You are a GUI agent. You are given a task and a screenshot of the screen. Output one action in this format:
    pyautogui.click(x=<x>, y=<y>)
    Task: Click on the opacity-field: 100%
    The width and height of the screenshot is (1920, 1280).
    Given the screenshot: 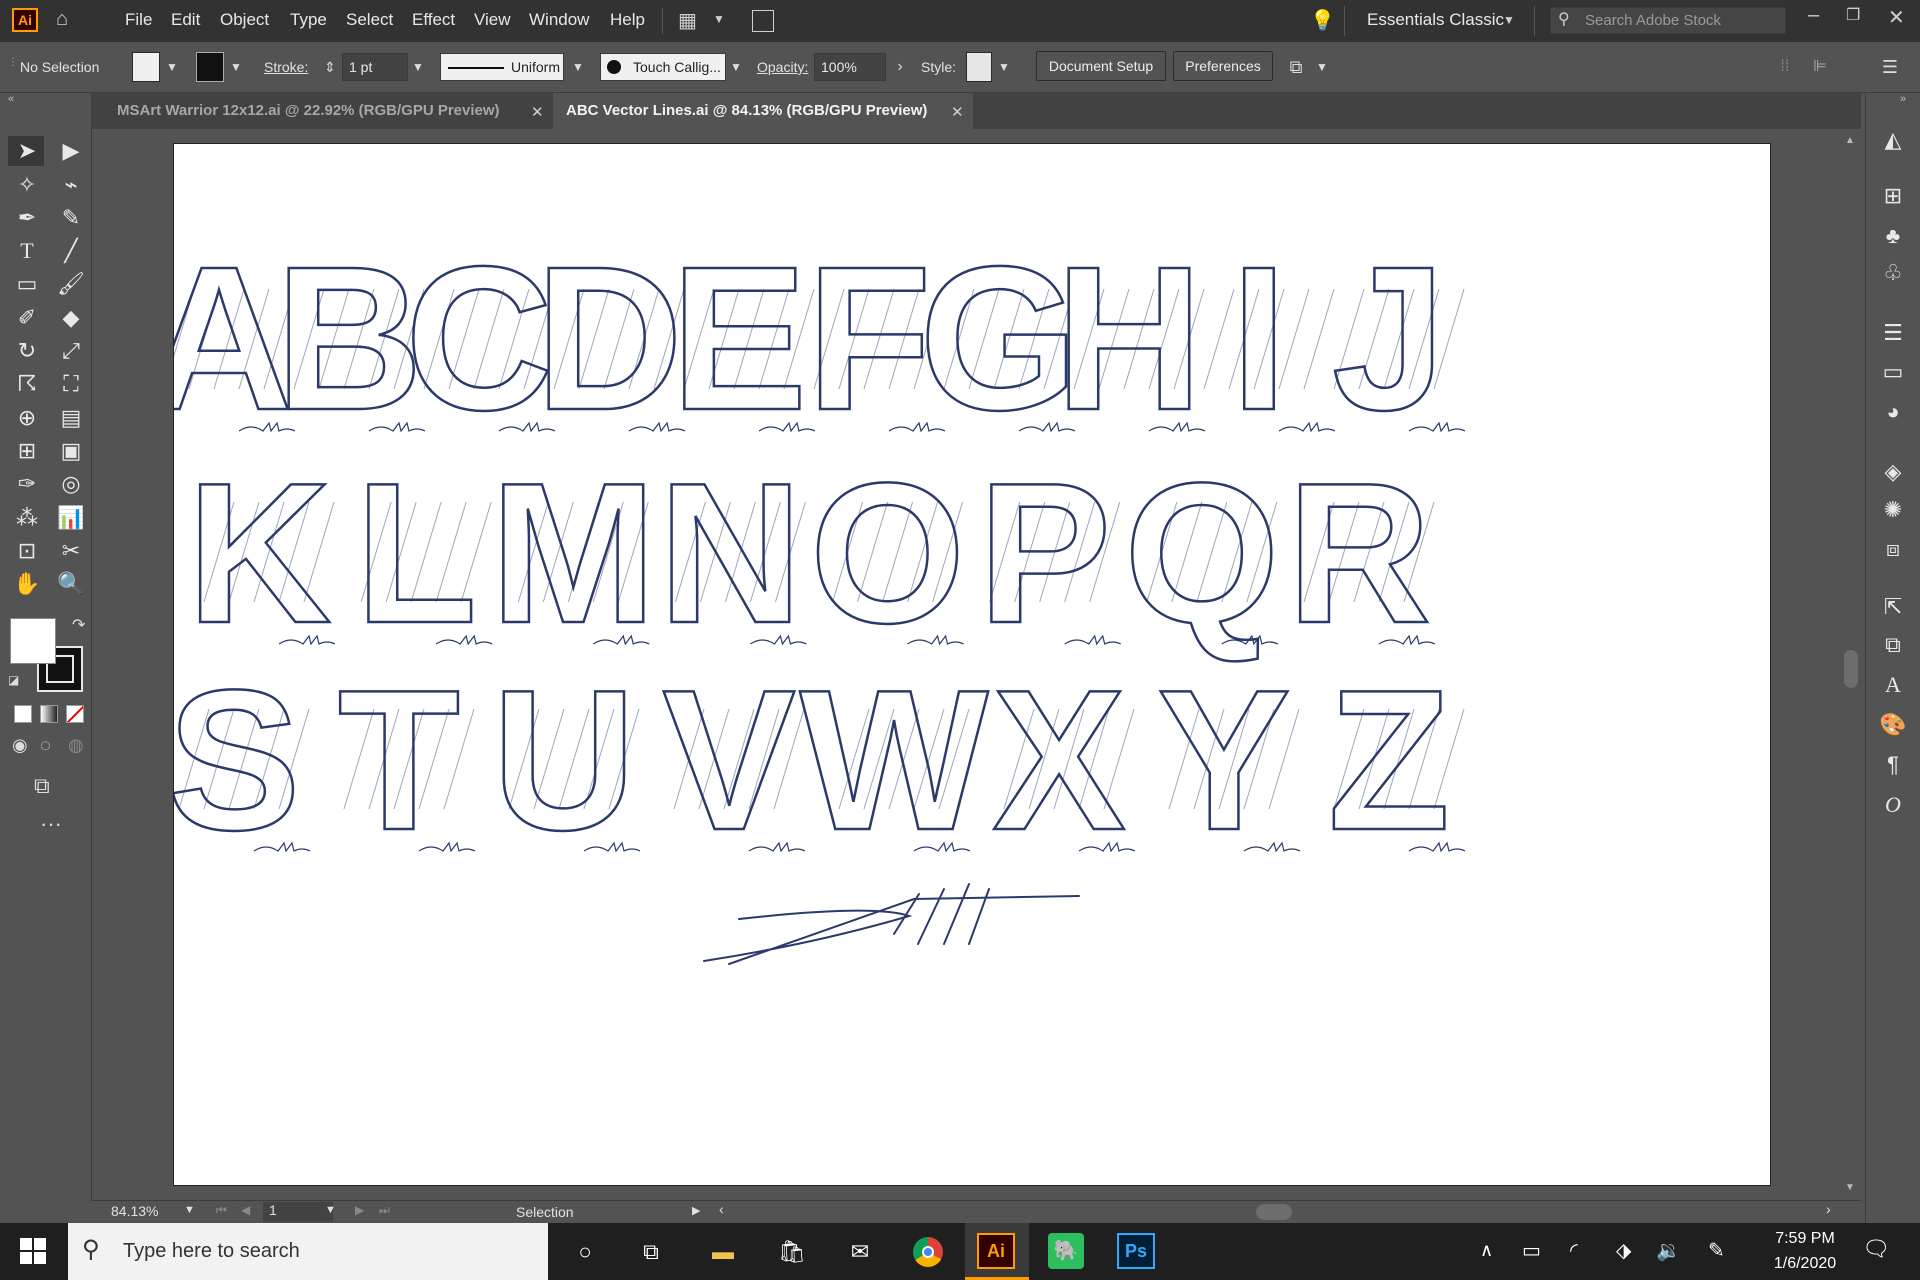 What is the action you would take?
    pyautogui.click(x=850, y=67)
    